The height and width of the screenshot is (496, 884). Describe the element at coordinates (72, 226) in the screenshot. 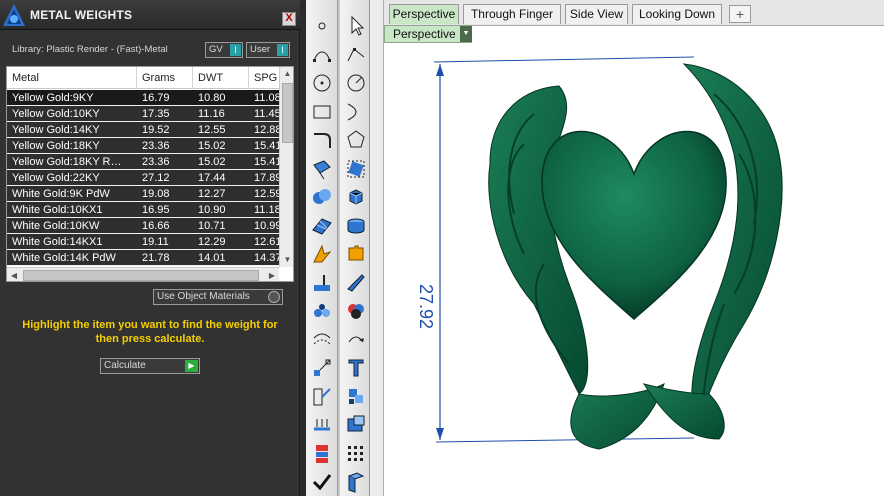

I see `table-cell: White Gold:10KW` at that location.